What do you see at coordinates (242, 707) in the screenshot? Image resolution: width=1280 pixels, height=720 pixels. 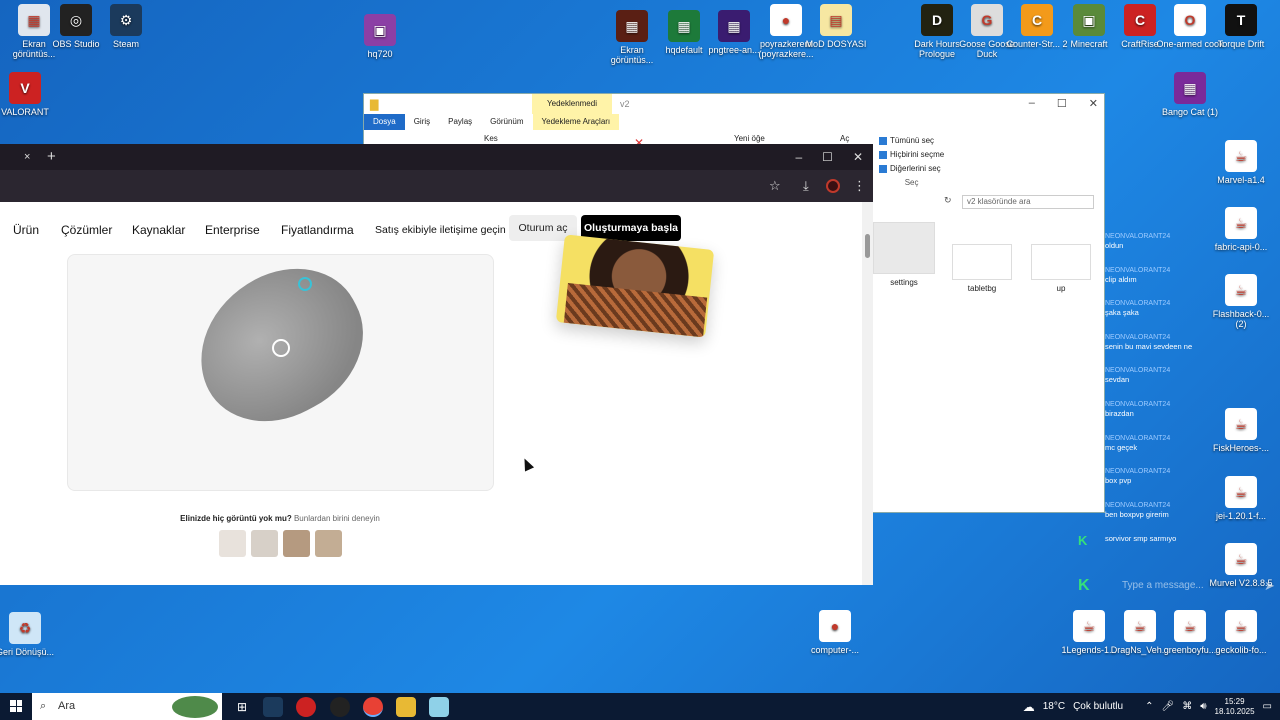 I see `task-view-icon: ⊞` at bounding box center [242, 707].